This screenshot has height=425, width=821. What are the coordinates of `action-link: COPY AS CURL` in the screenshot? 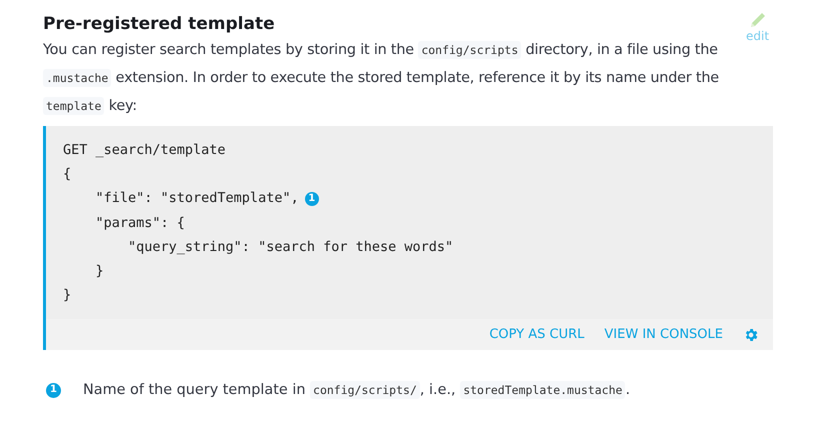 It's located at (536, 334).